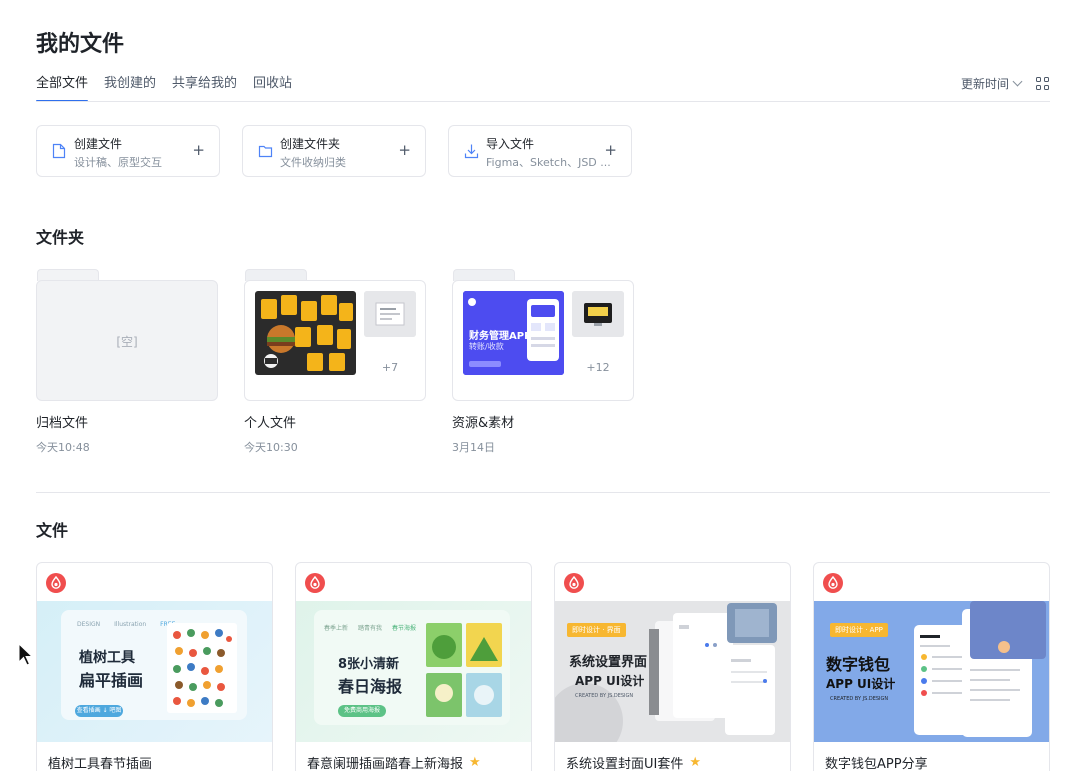 The height and width of the screenshot is (771, 1079). I want to click on tab-created-by-me: 我创建的, so click(130, 88).